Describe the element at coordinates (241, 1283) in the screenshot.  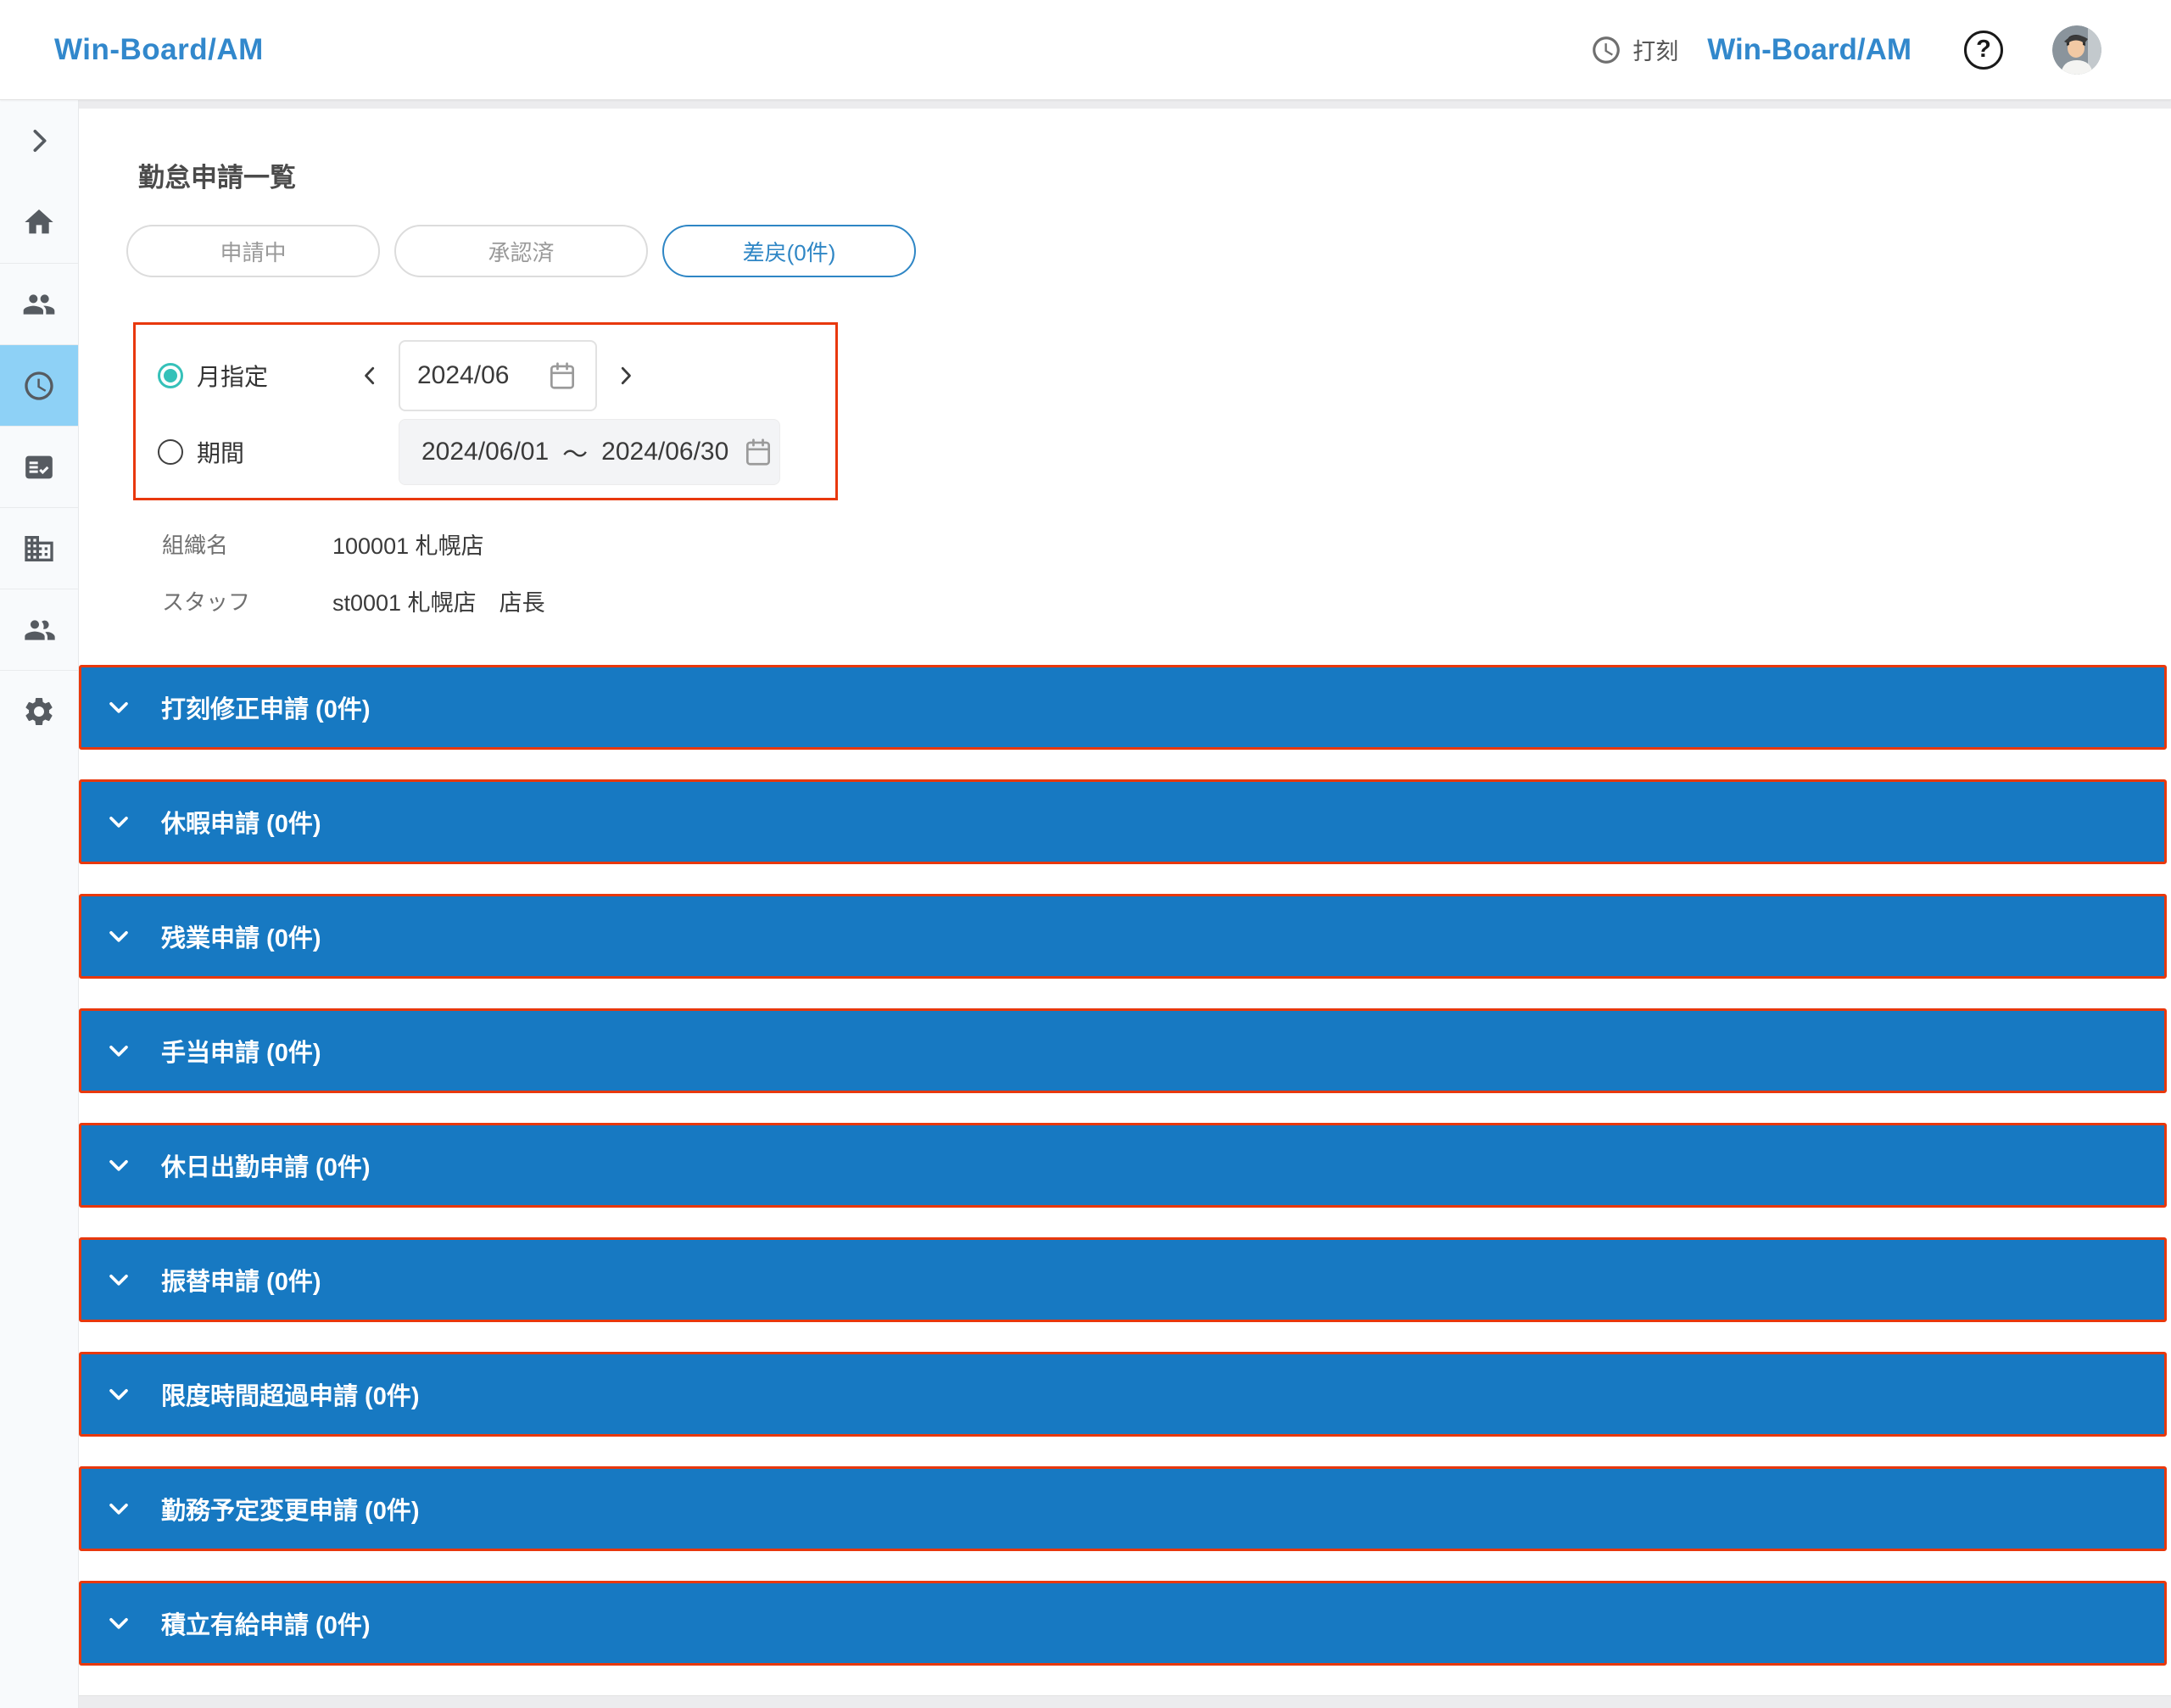
I see `accordion-label: 振替申請 (0件)` at that location.